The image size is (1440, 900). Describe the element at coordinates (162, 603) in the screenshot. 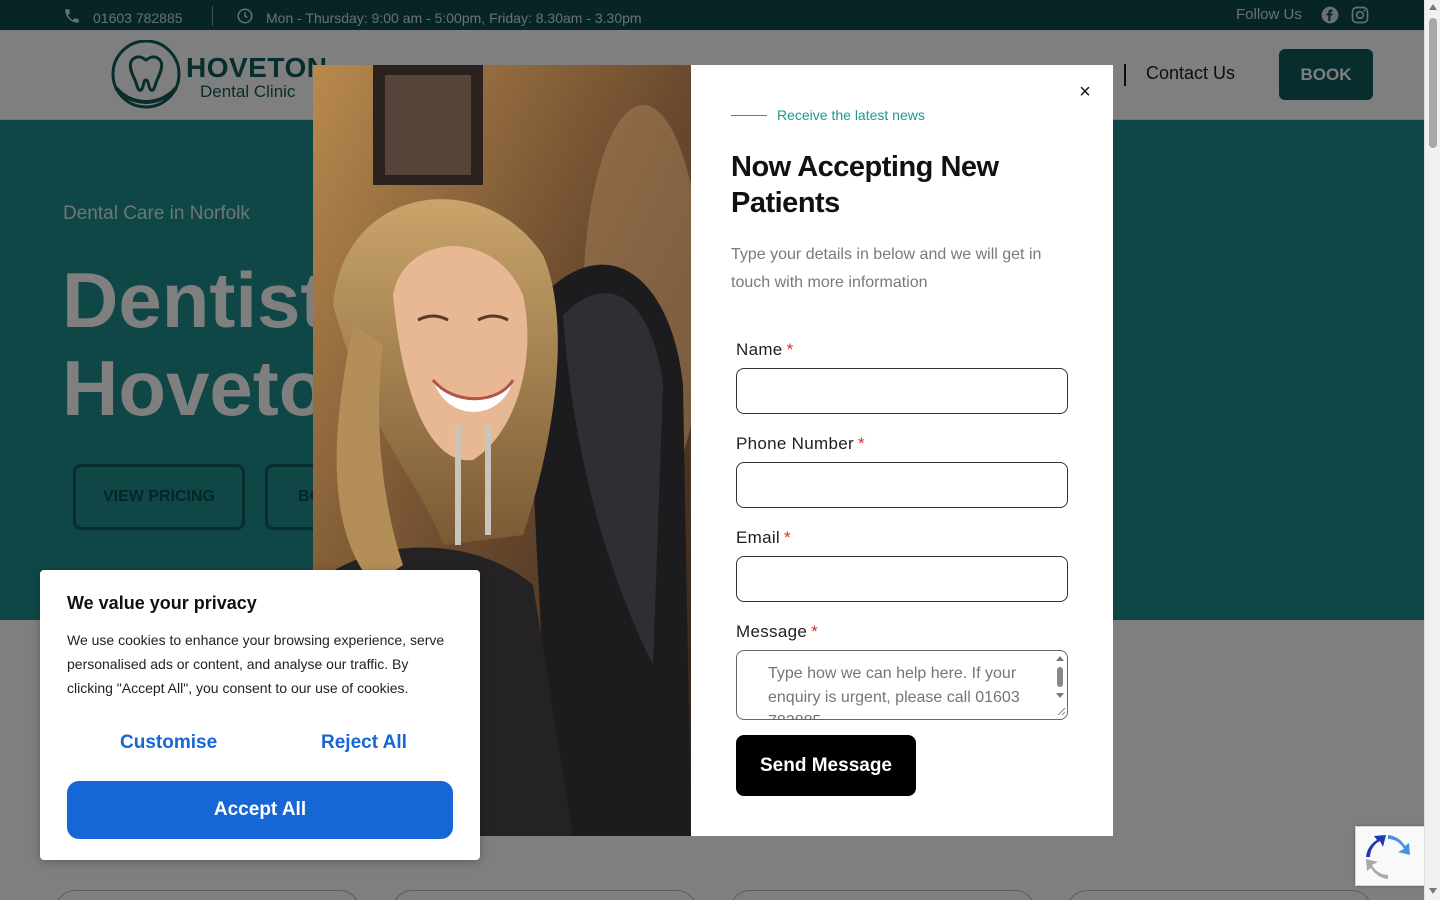

I see `cookie-title: We value your privacy` at that location.